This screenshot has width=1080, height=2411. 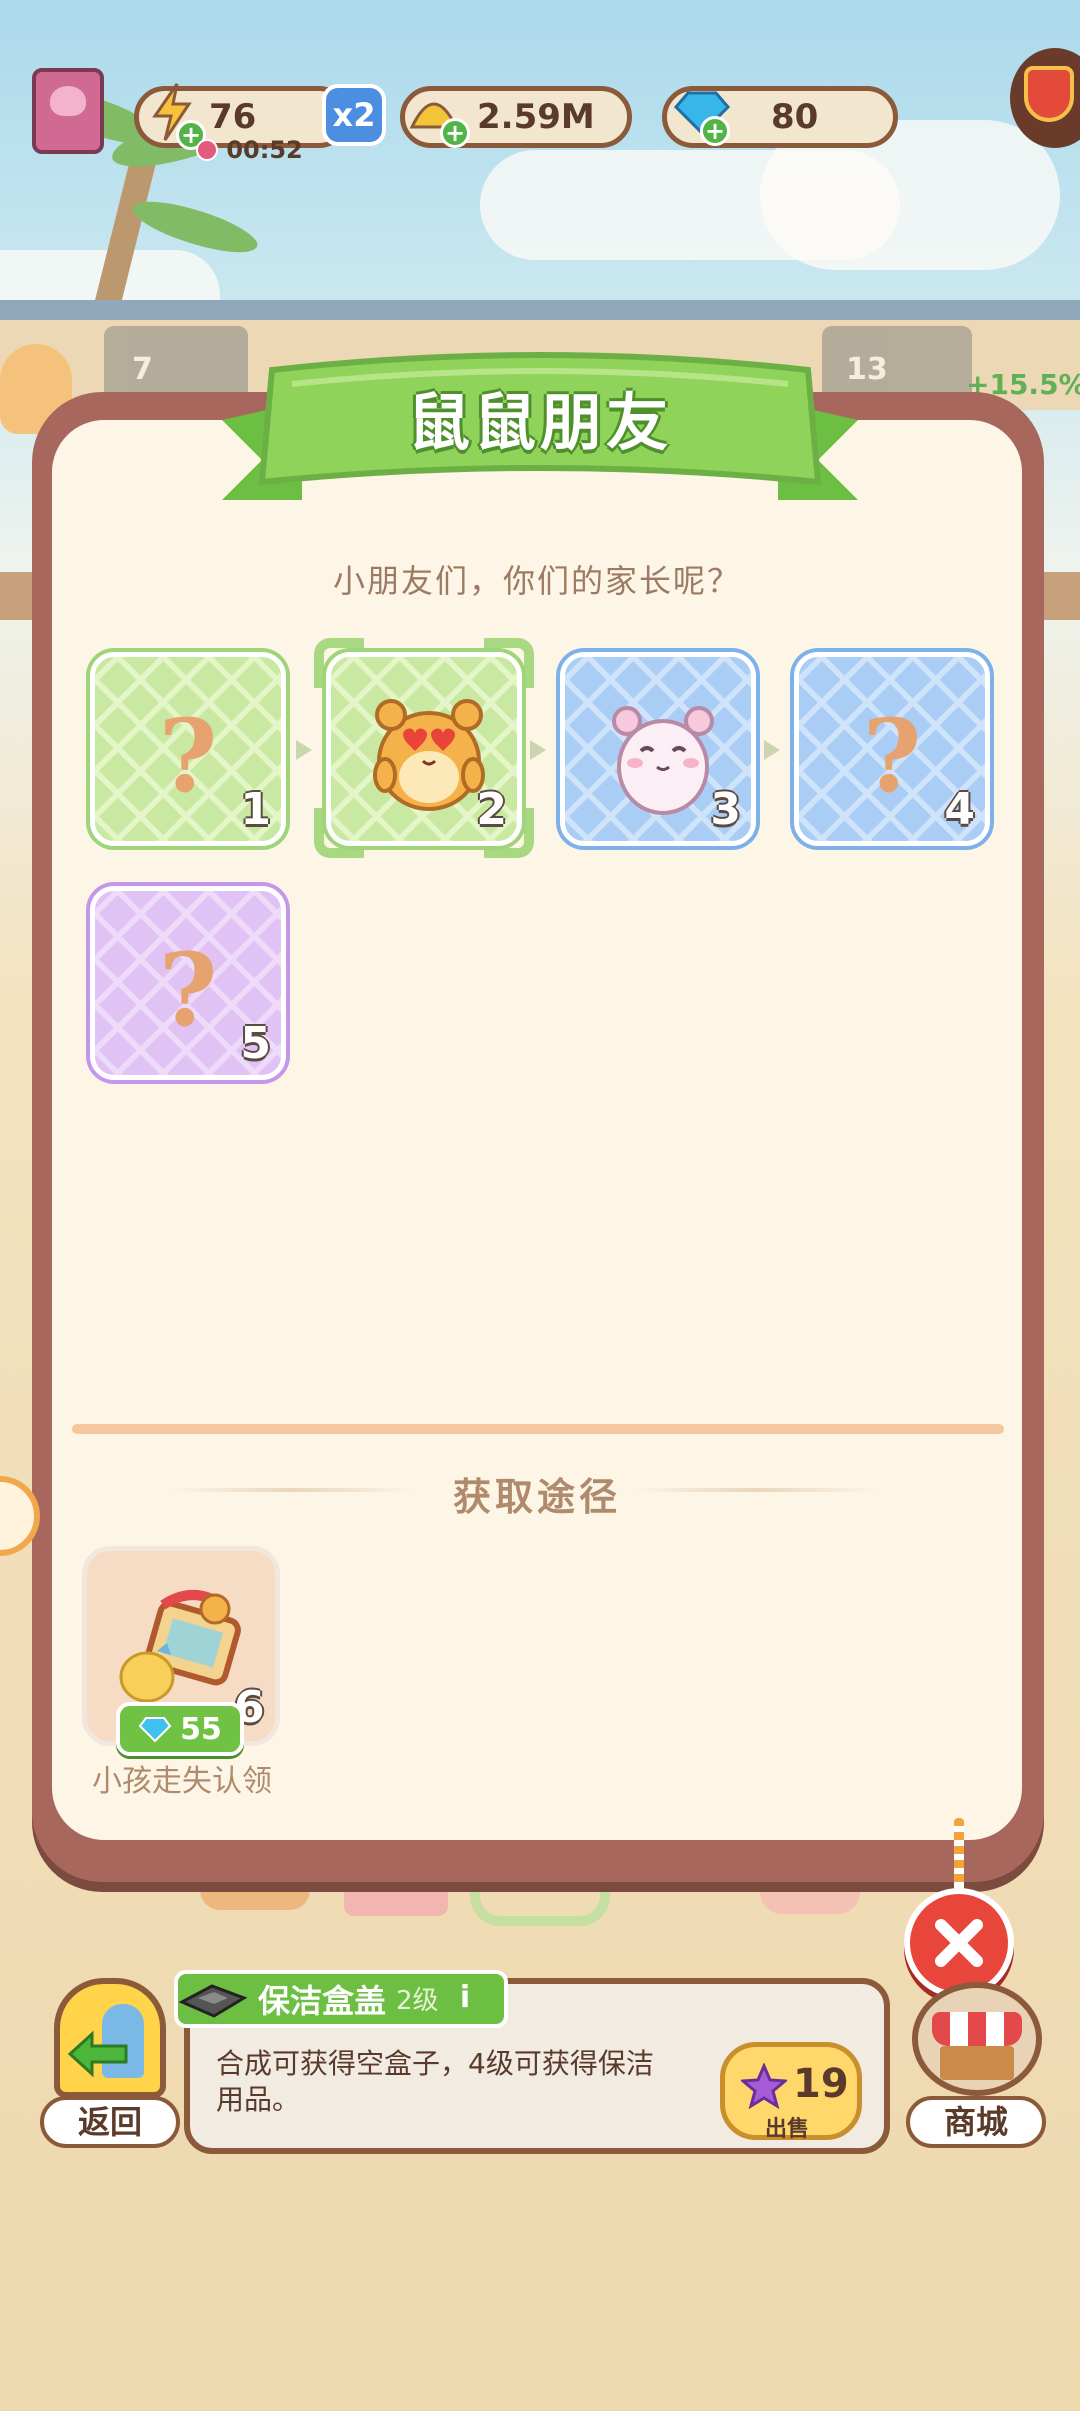 I want to click on card-level-number: 3, so click(x=725, y=809).